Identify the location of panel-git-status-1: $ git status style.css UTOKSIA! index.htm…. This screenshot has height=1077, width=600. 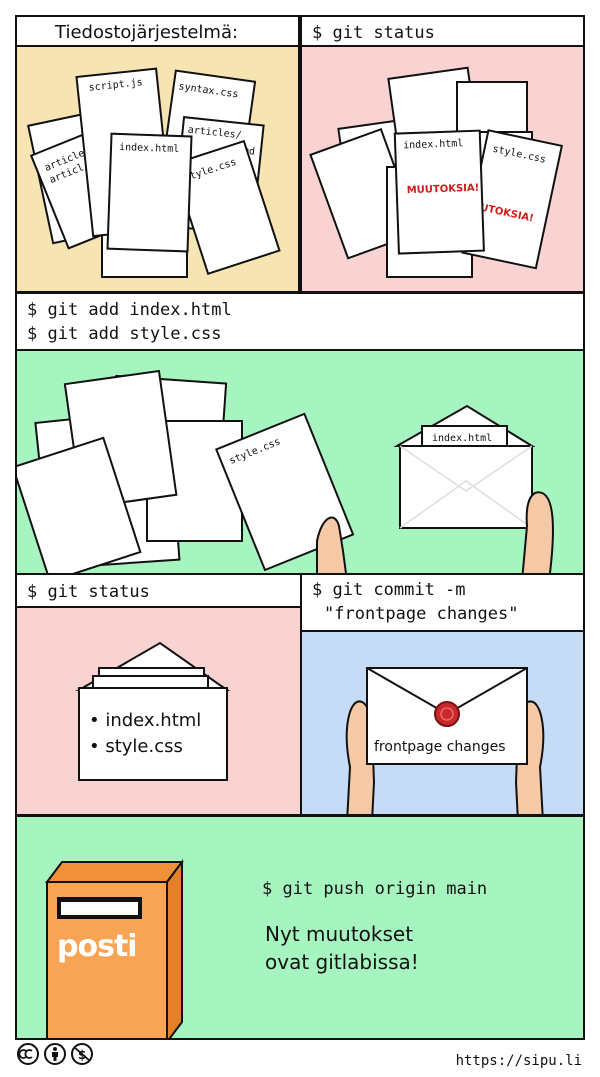
(442, 154).